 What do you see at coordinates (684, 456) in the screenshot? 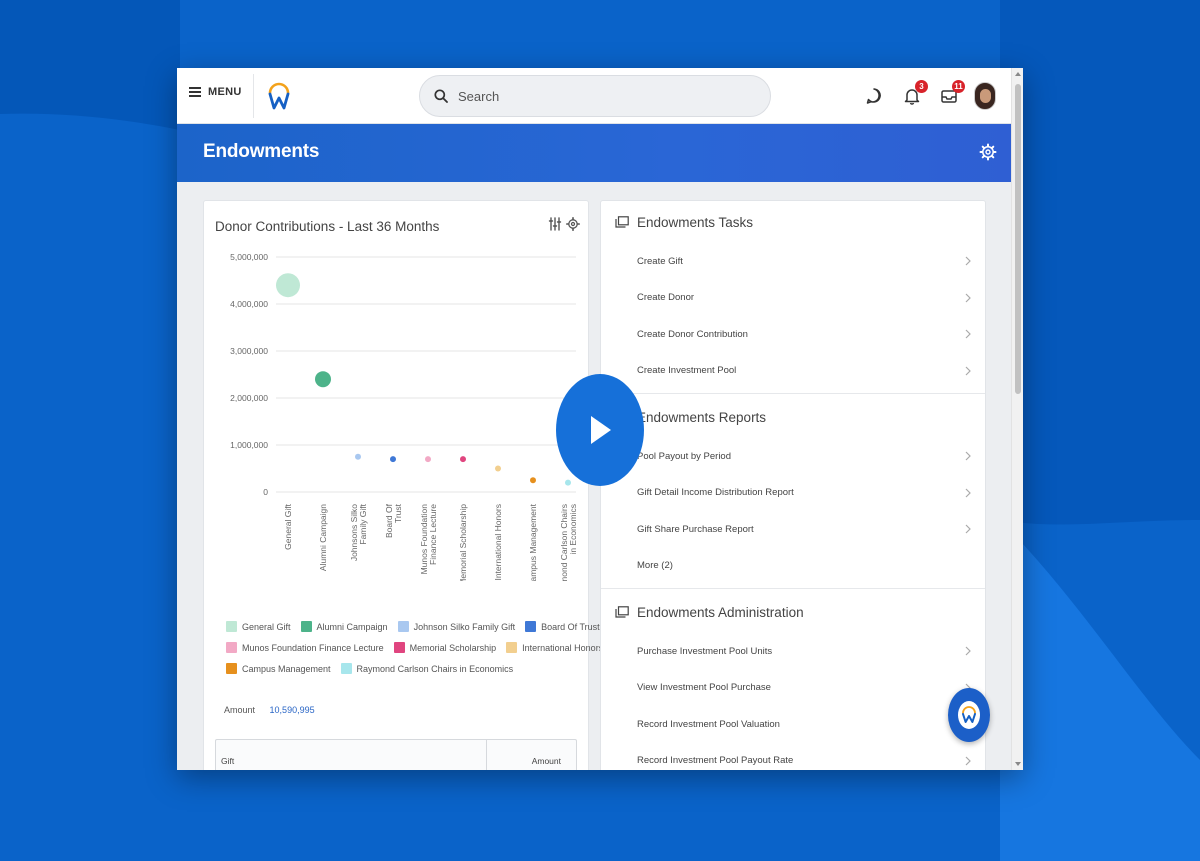
I see `reports-item-label: Pool Payout by Period` at bounding box center [684, 456].